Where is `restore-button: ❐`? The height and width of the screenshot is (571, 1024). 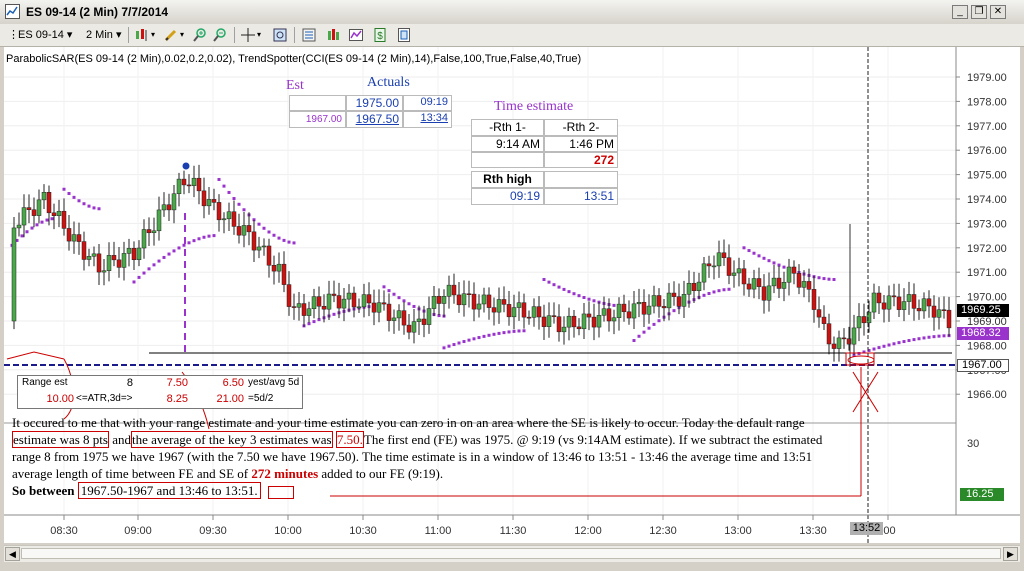 restore-button: ❐ is located at coordinates (979, 12).